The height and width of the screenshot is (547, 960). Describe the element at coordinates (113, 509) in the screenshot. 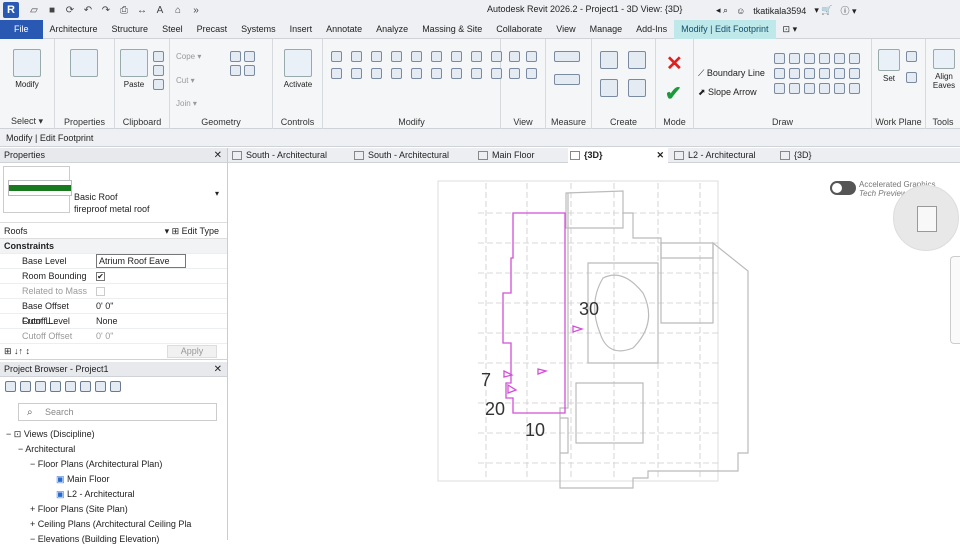

I see `tree-item: + Floor Plans (Site Plan)` at that location.